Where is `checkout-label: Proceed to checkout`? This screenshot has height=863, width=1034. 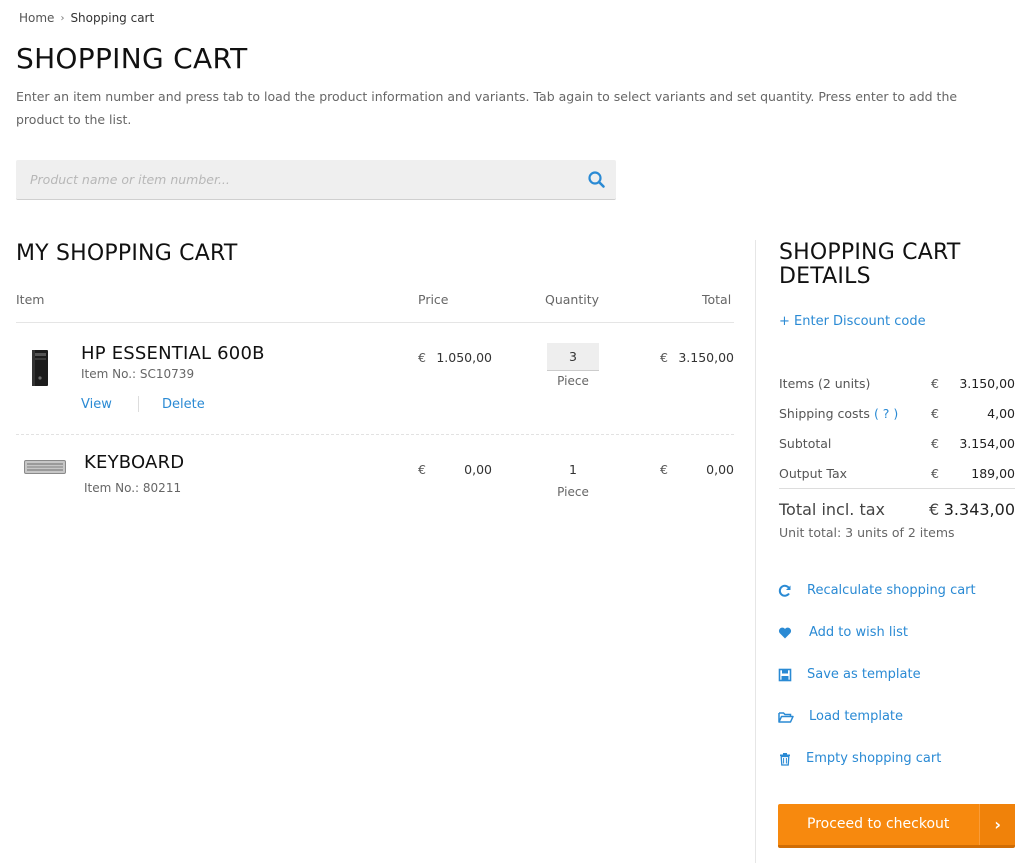 checkout-label: Proceed to checkout is located at coordinates (878, 824).